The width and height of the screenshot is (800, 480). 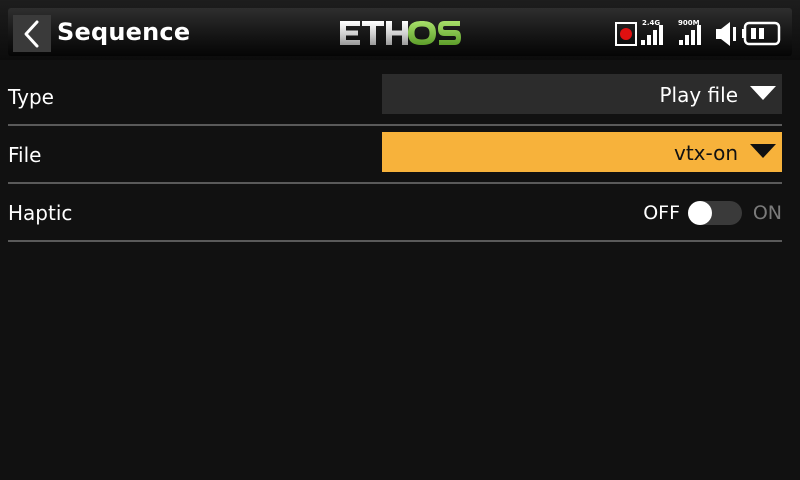 What do you see at coordinates (767, 213) in the screenshot?
I see `toggle-on-label: ON` at bounding box center [767, 213].